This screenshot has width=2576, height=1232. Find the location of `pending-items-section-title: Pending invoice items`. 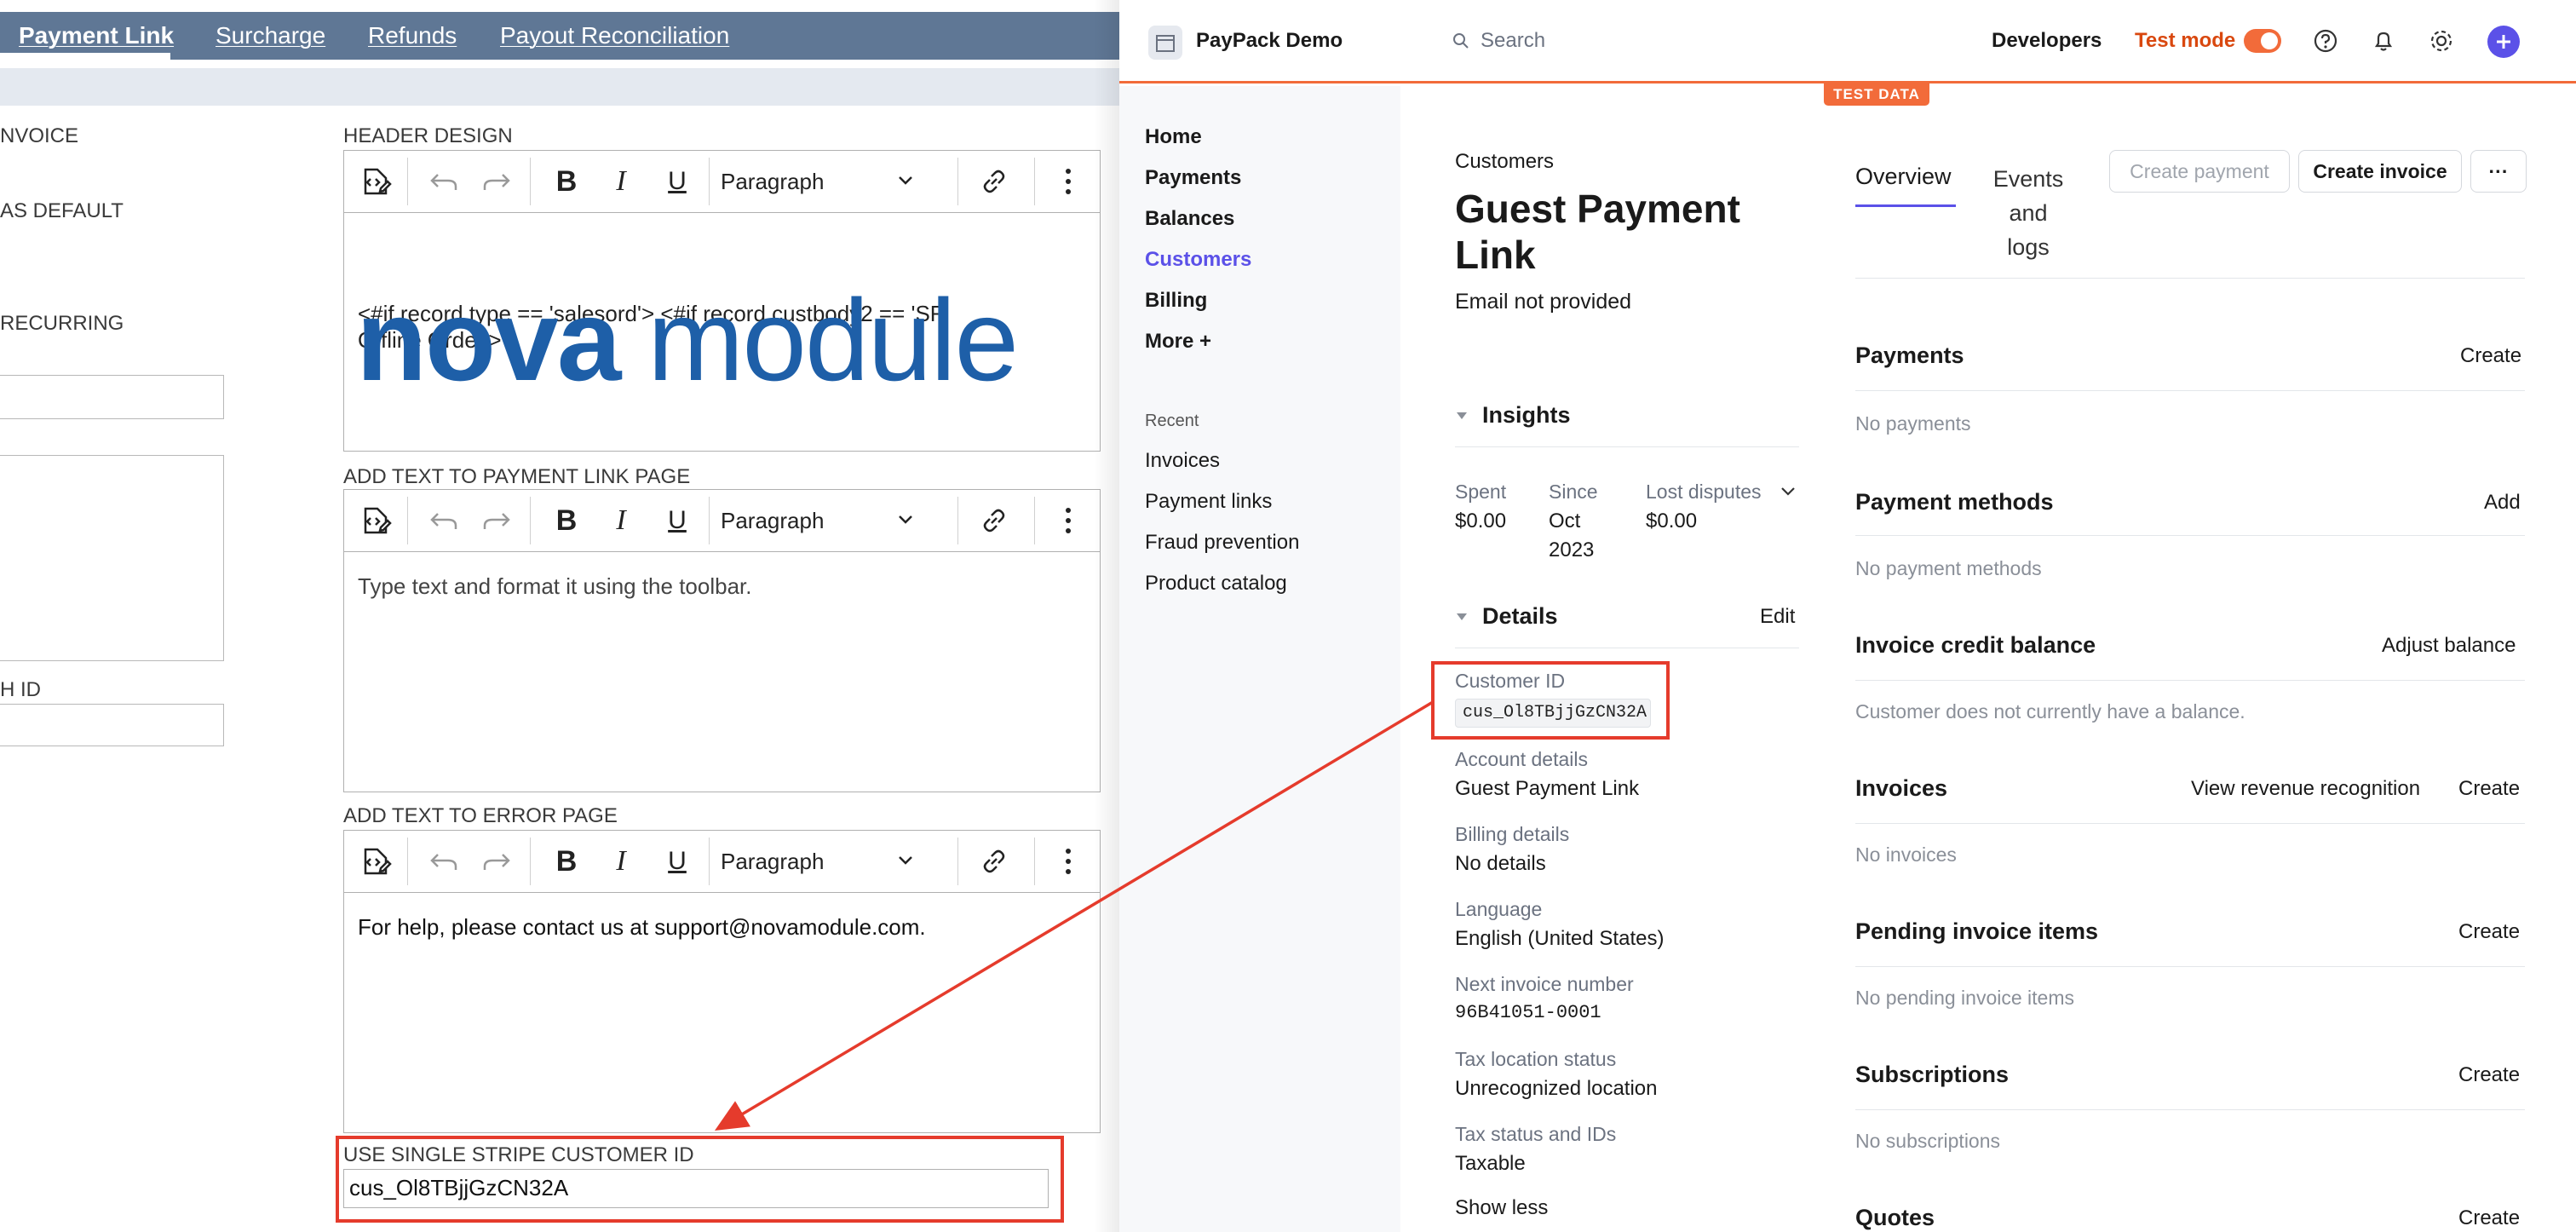

pending-items-section-title: Pending invoice items is located at coordinates (1977, 931).